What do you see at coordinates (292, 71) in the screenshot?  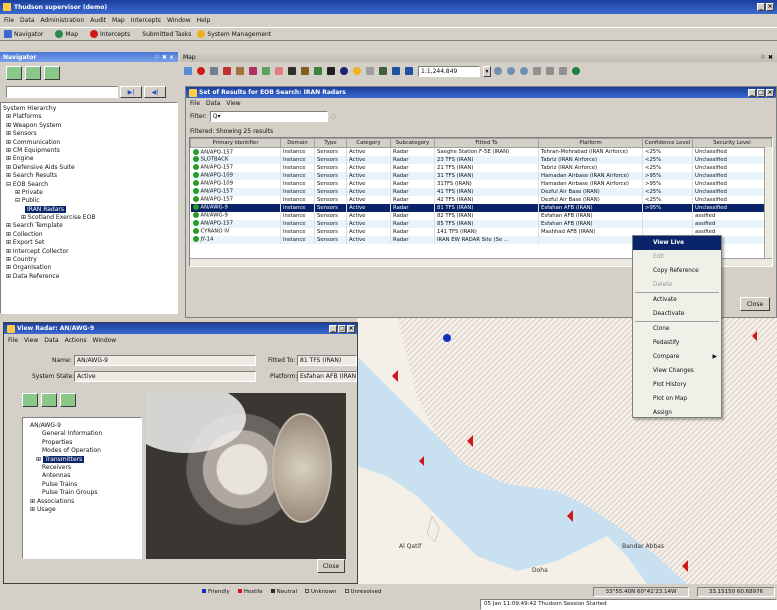 I see `map-tool-close-icon` at bounding box center [292, 71].